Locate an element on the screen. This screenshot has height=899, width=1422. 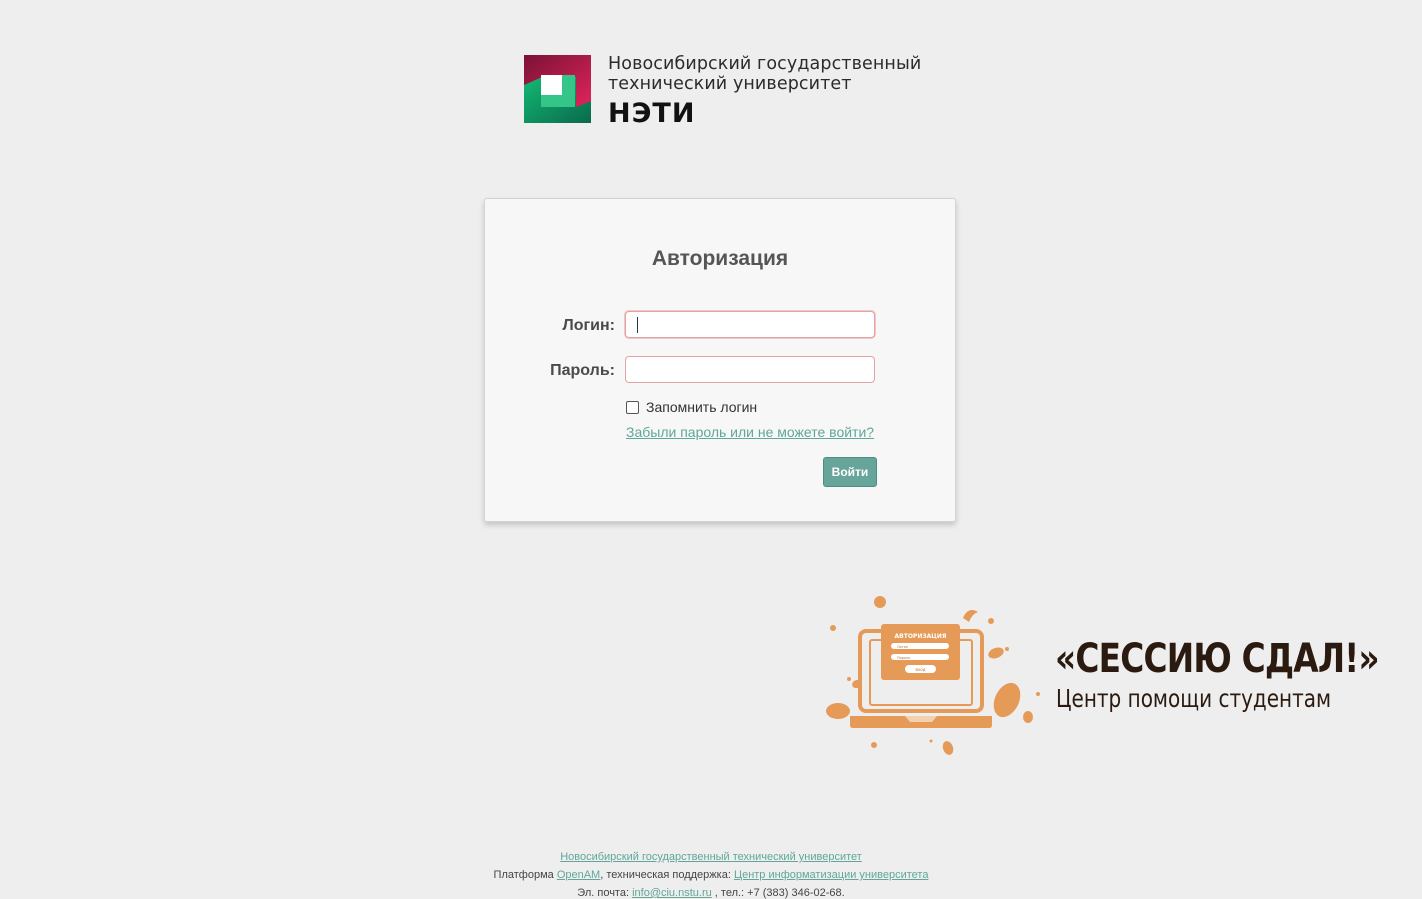
laptop-illustration-icon: АВТОРИЗАЦИЯ Логин Пароль вход is located at coordinates (932, 677).